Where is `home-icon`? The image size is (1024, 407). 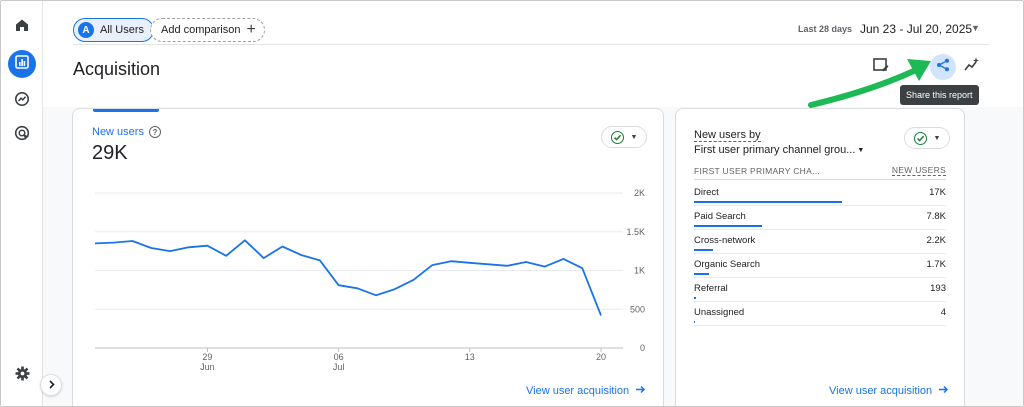
home-icon is located at coordinates (22, 27).